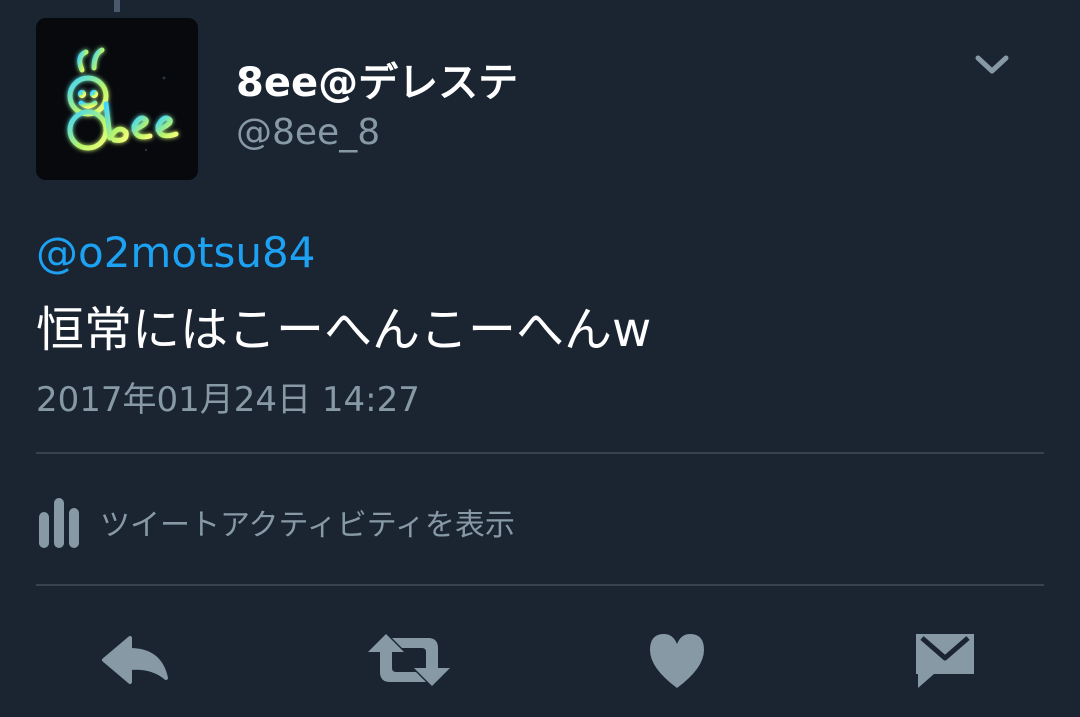 The width and height of the screenshot is (1080, 717). Describe the element at coordinates (344, 330) in the screenshot. I see `tweet-text: 恒常にはこーへんこーへんw` at that location.